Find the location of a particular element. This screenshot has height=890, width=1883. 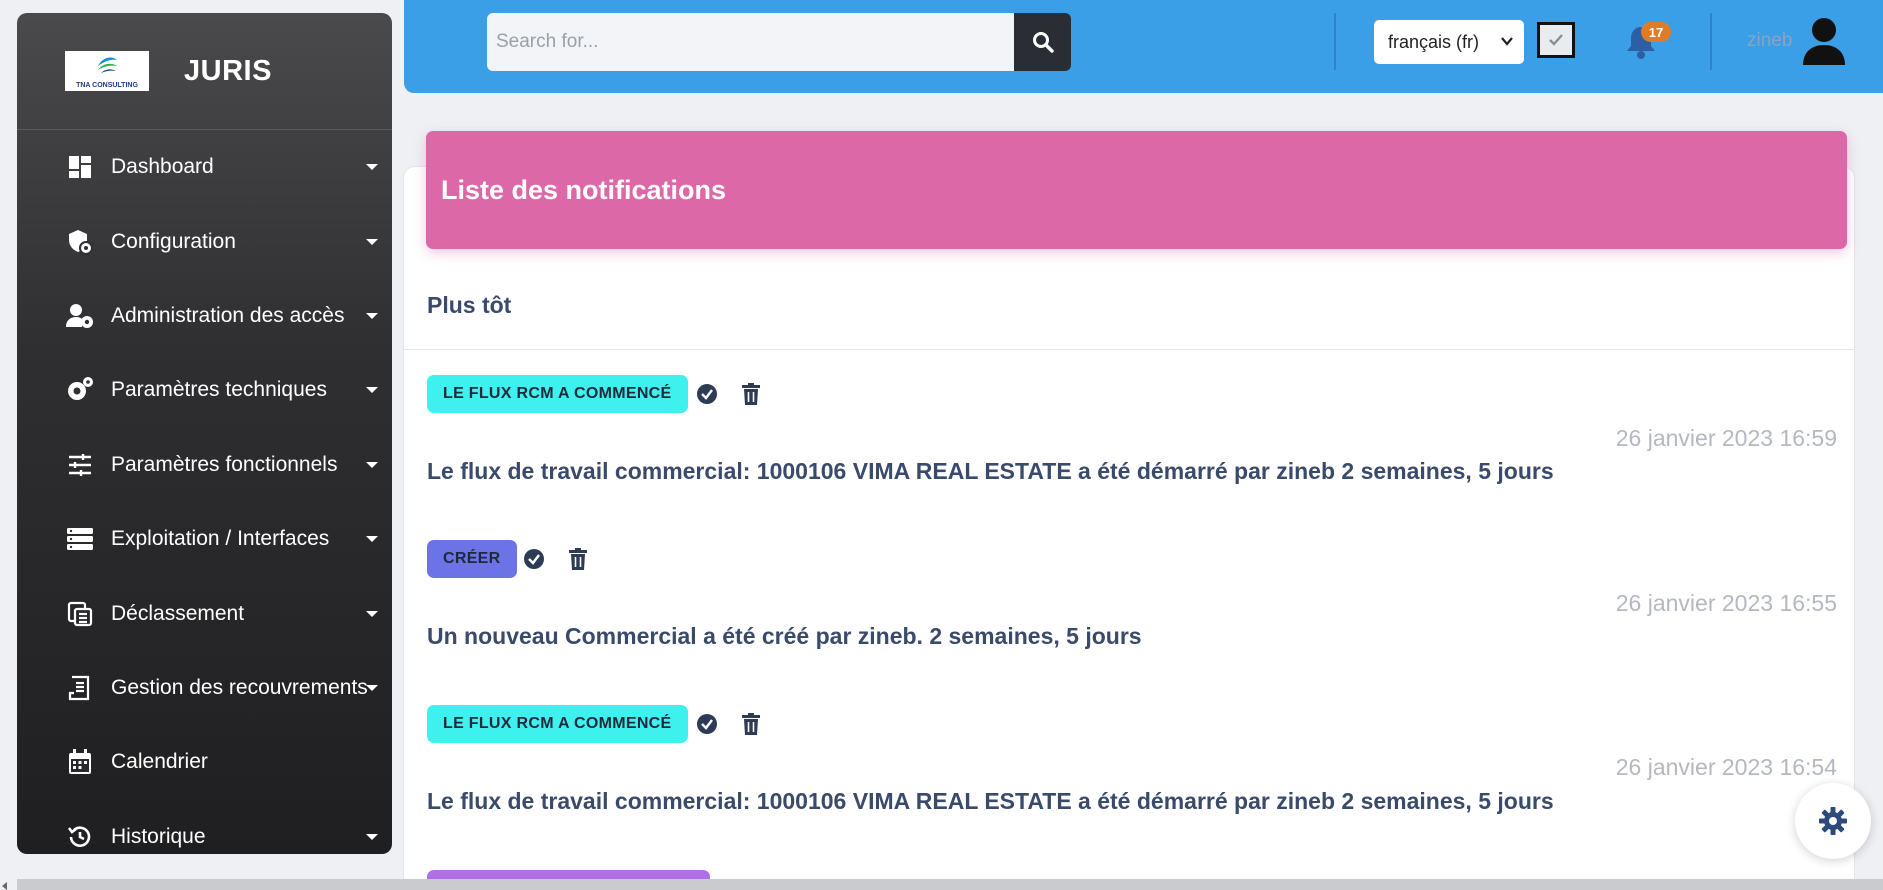

gears-icon is located at coordinates (80, 390).